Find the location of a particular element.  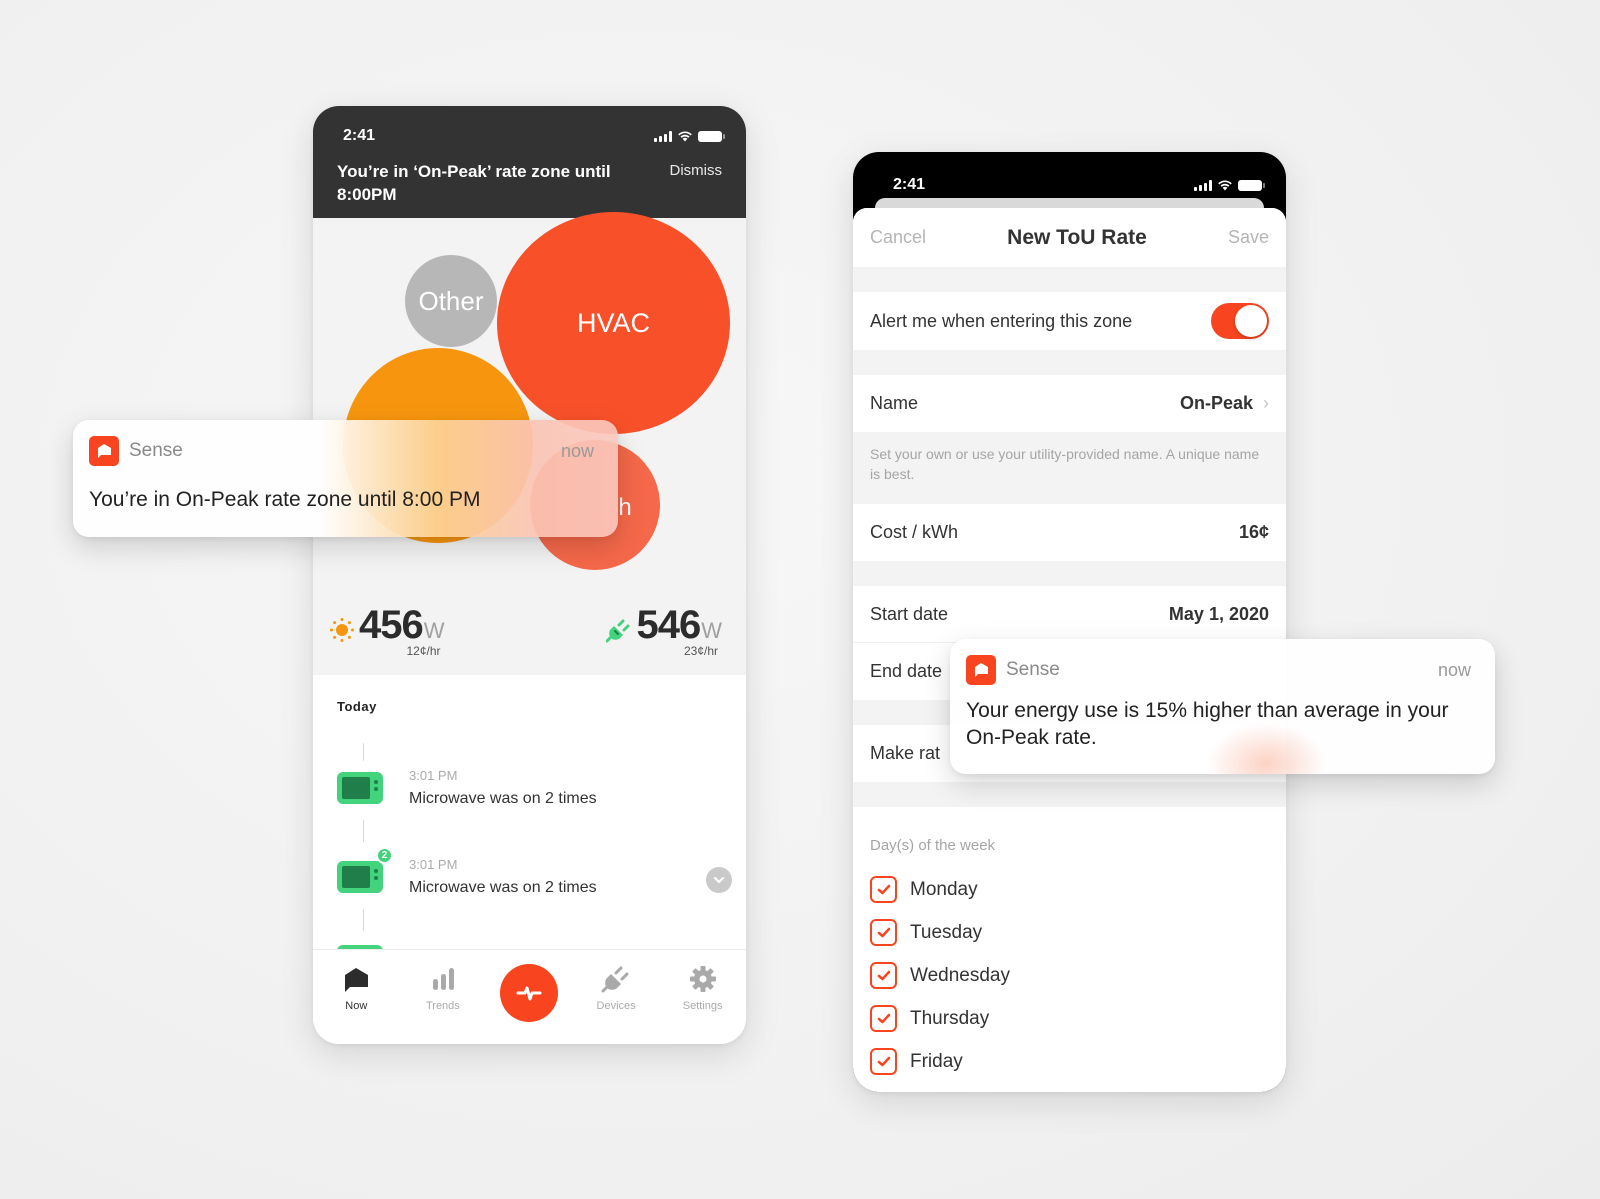

power-bubbles: Other HVAC h is located at coordinates (529, 405).